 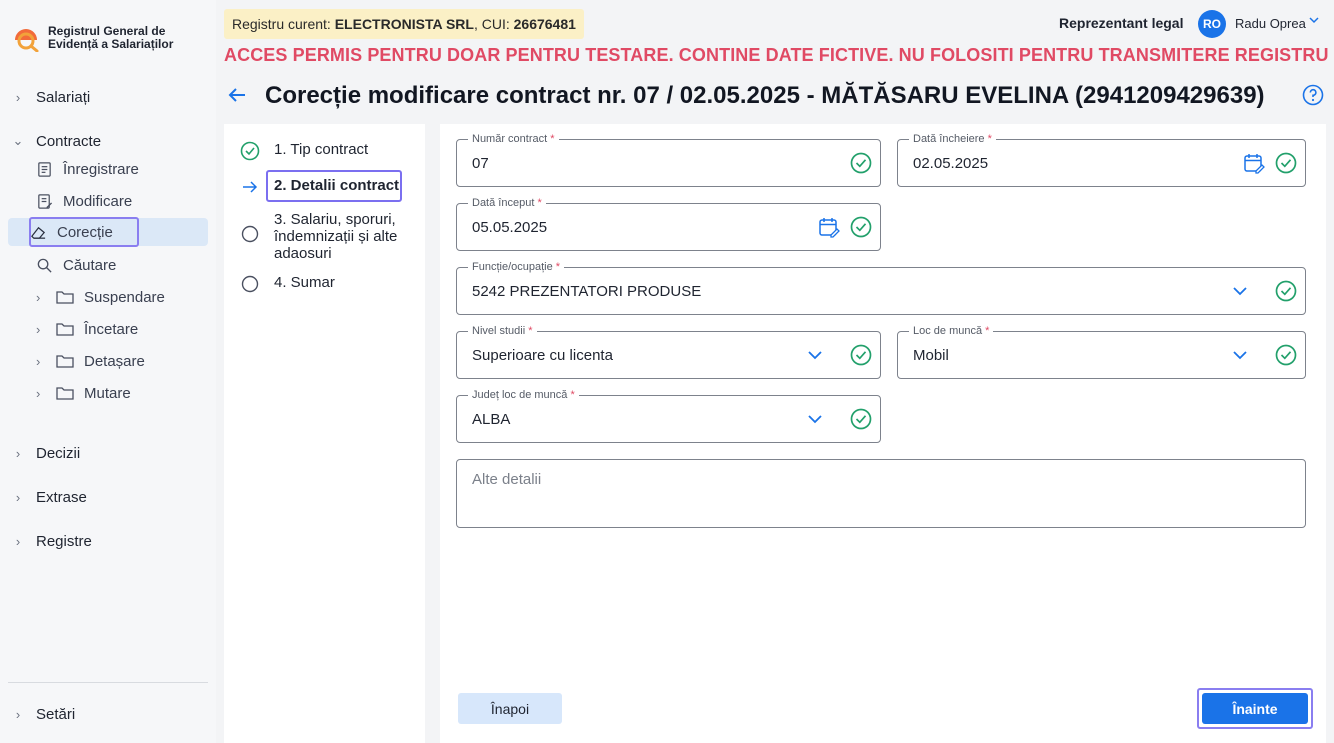 I want to click on nav-decizii: › Decizii, so click(x=45, y=453).